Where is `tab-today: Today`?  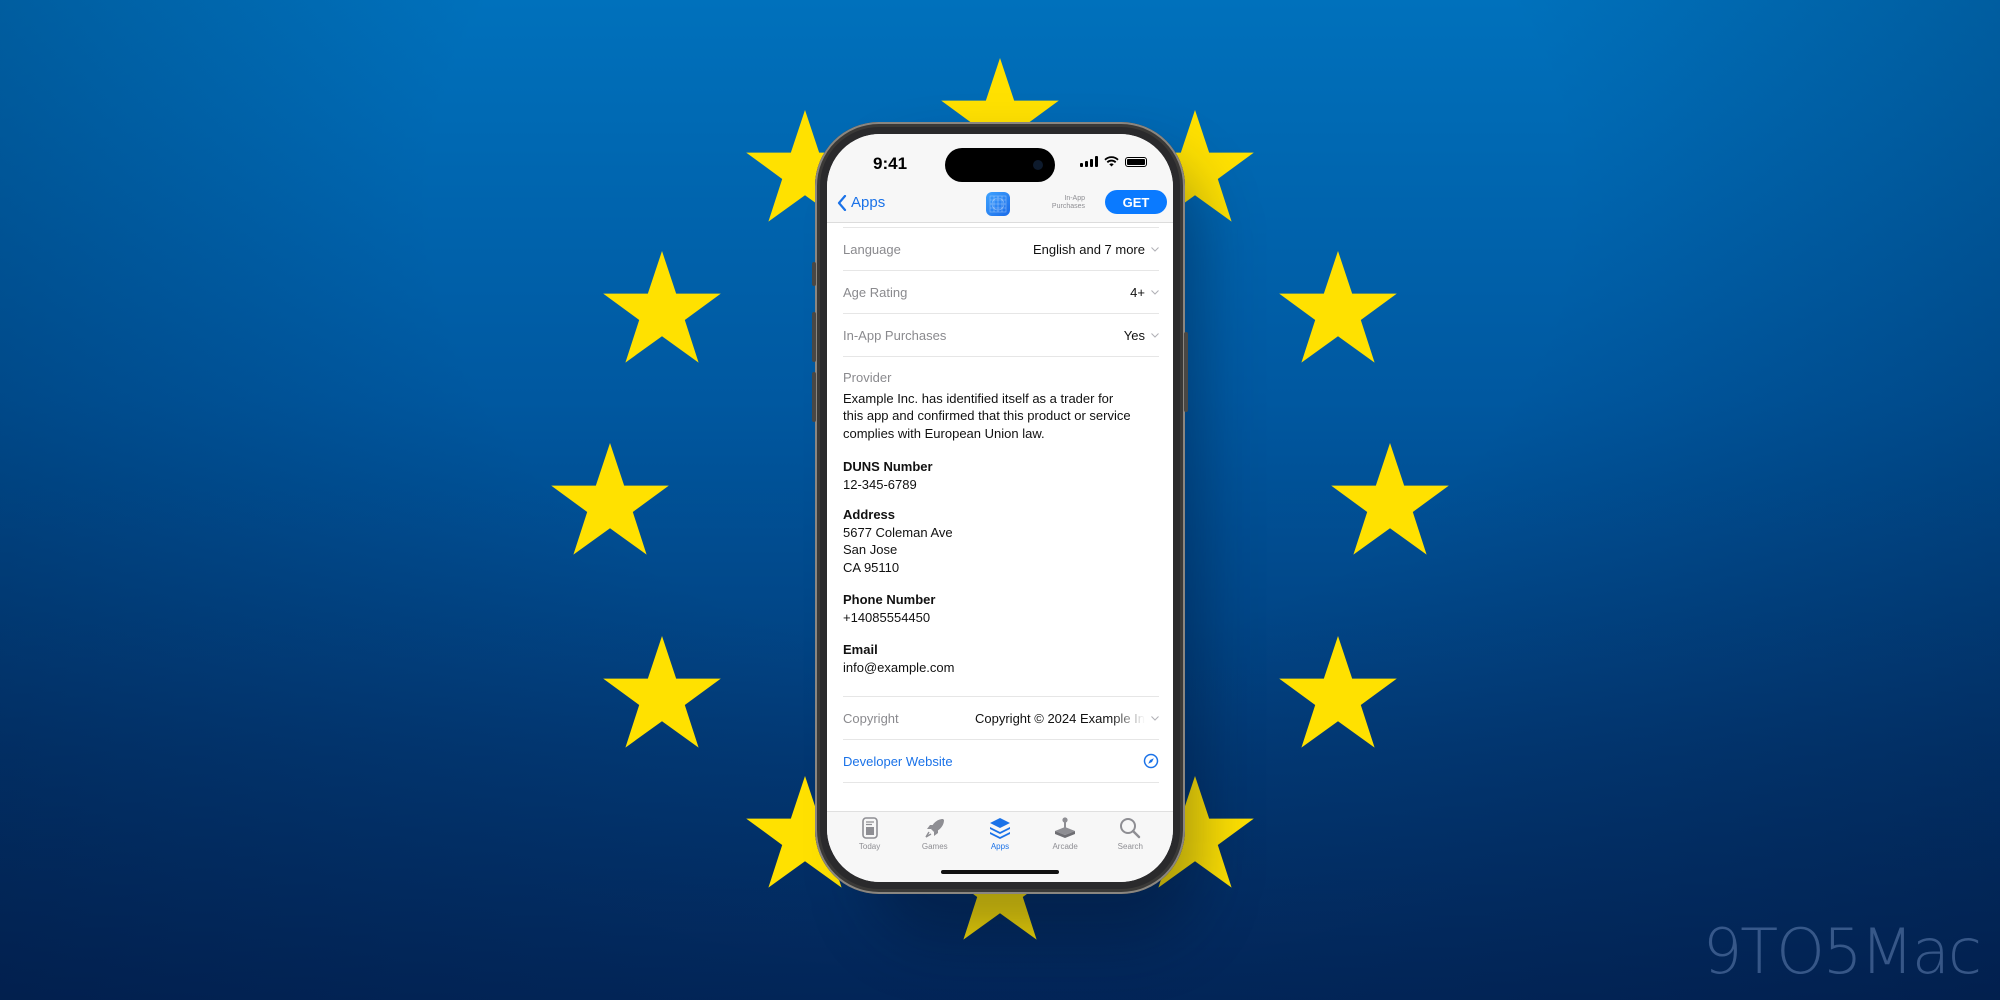 tab-today: Today is located at coordinates (870, 833).